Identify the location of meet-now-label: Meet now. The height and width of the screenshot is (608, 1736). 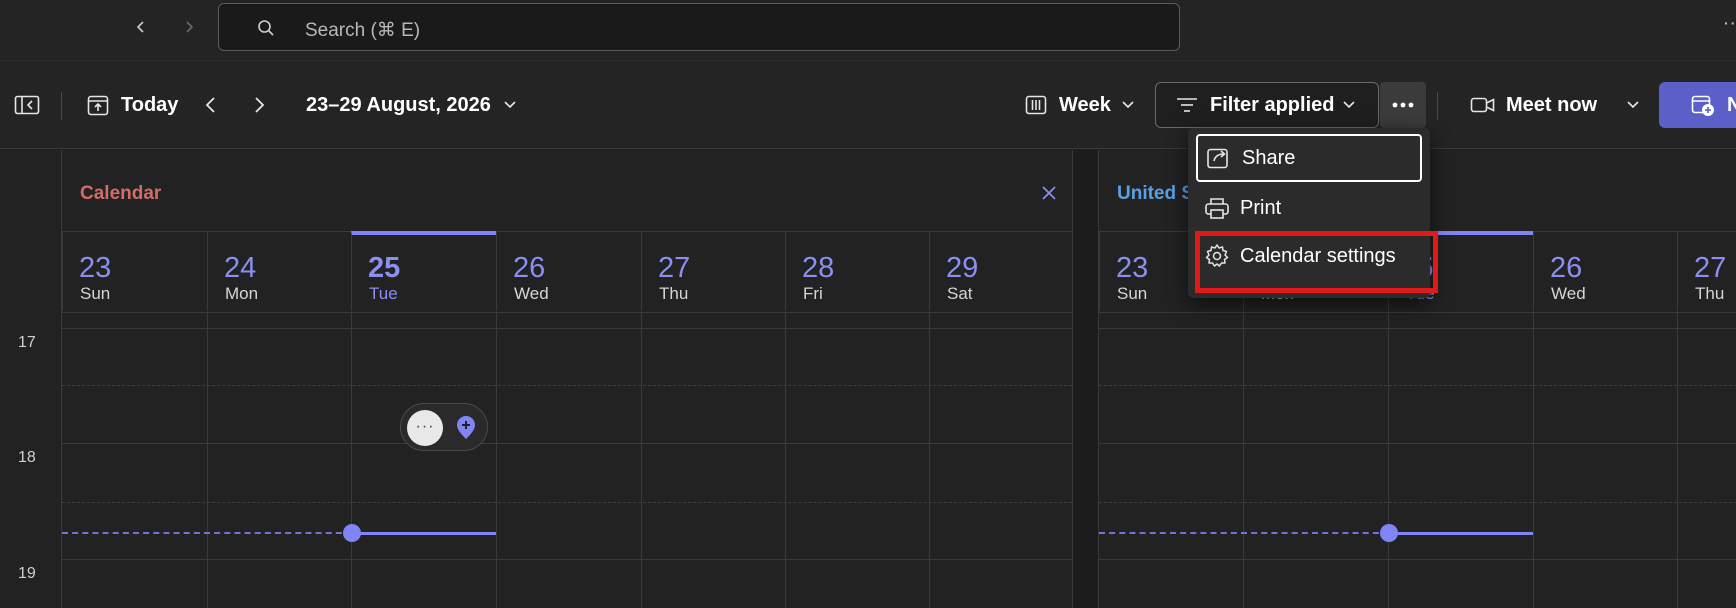
(1552, 104).